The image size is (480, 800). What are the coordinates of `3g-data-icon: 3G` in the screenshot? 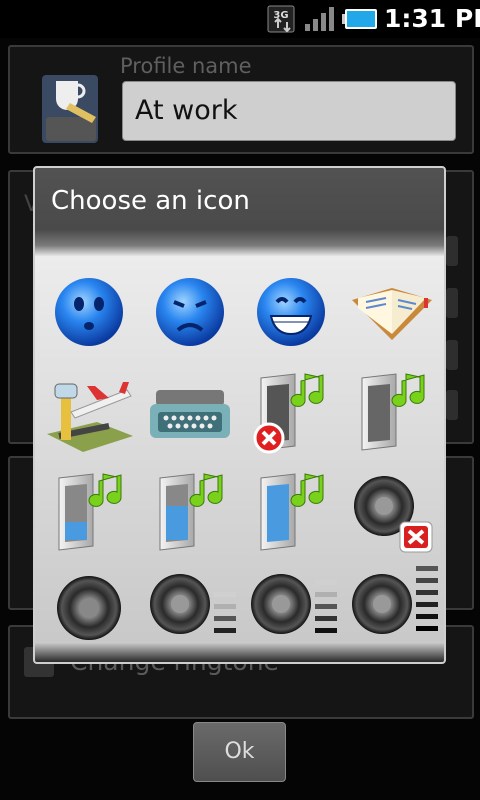 It's located at (281, 19).